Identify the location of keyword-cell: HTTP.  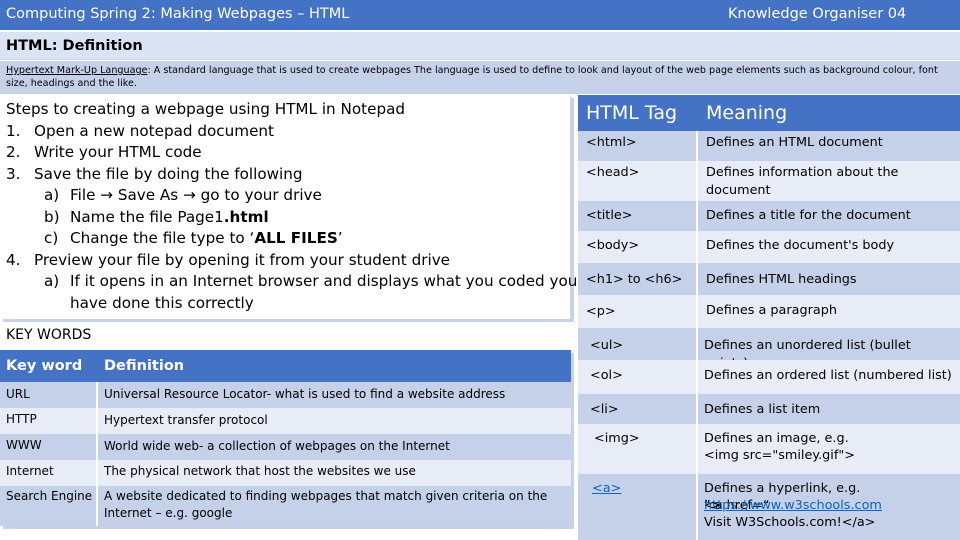
(21, 419).